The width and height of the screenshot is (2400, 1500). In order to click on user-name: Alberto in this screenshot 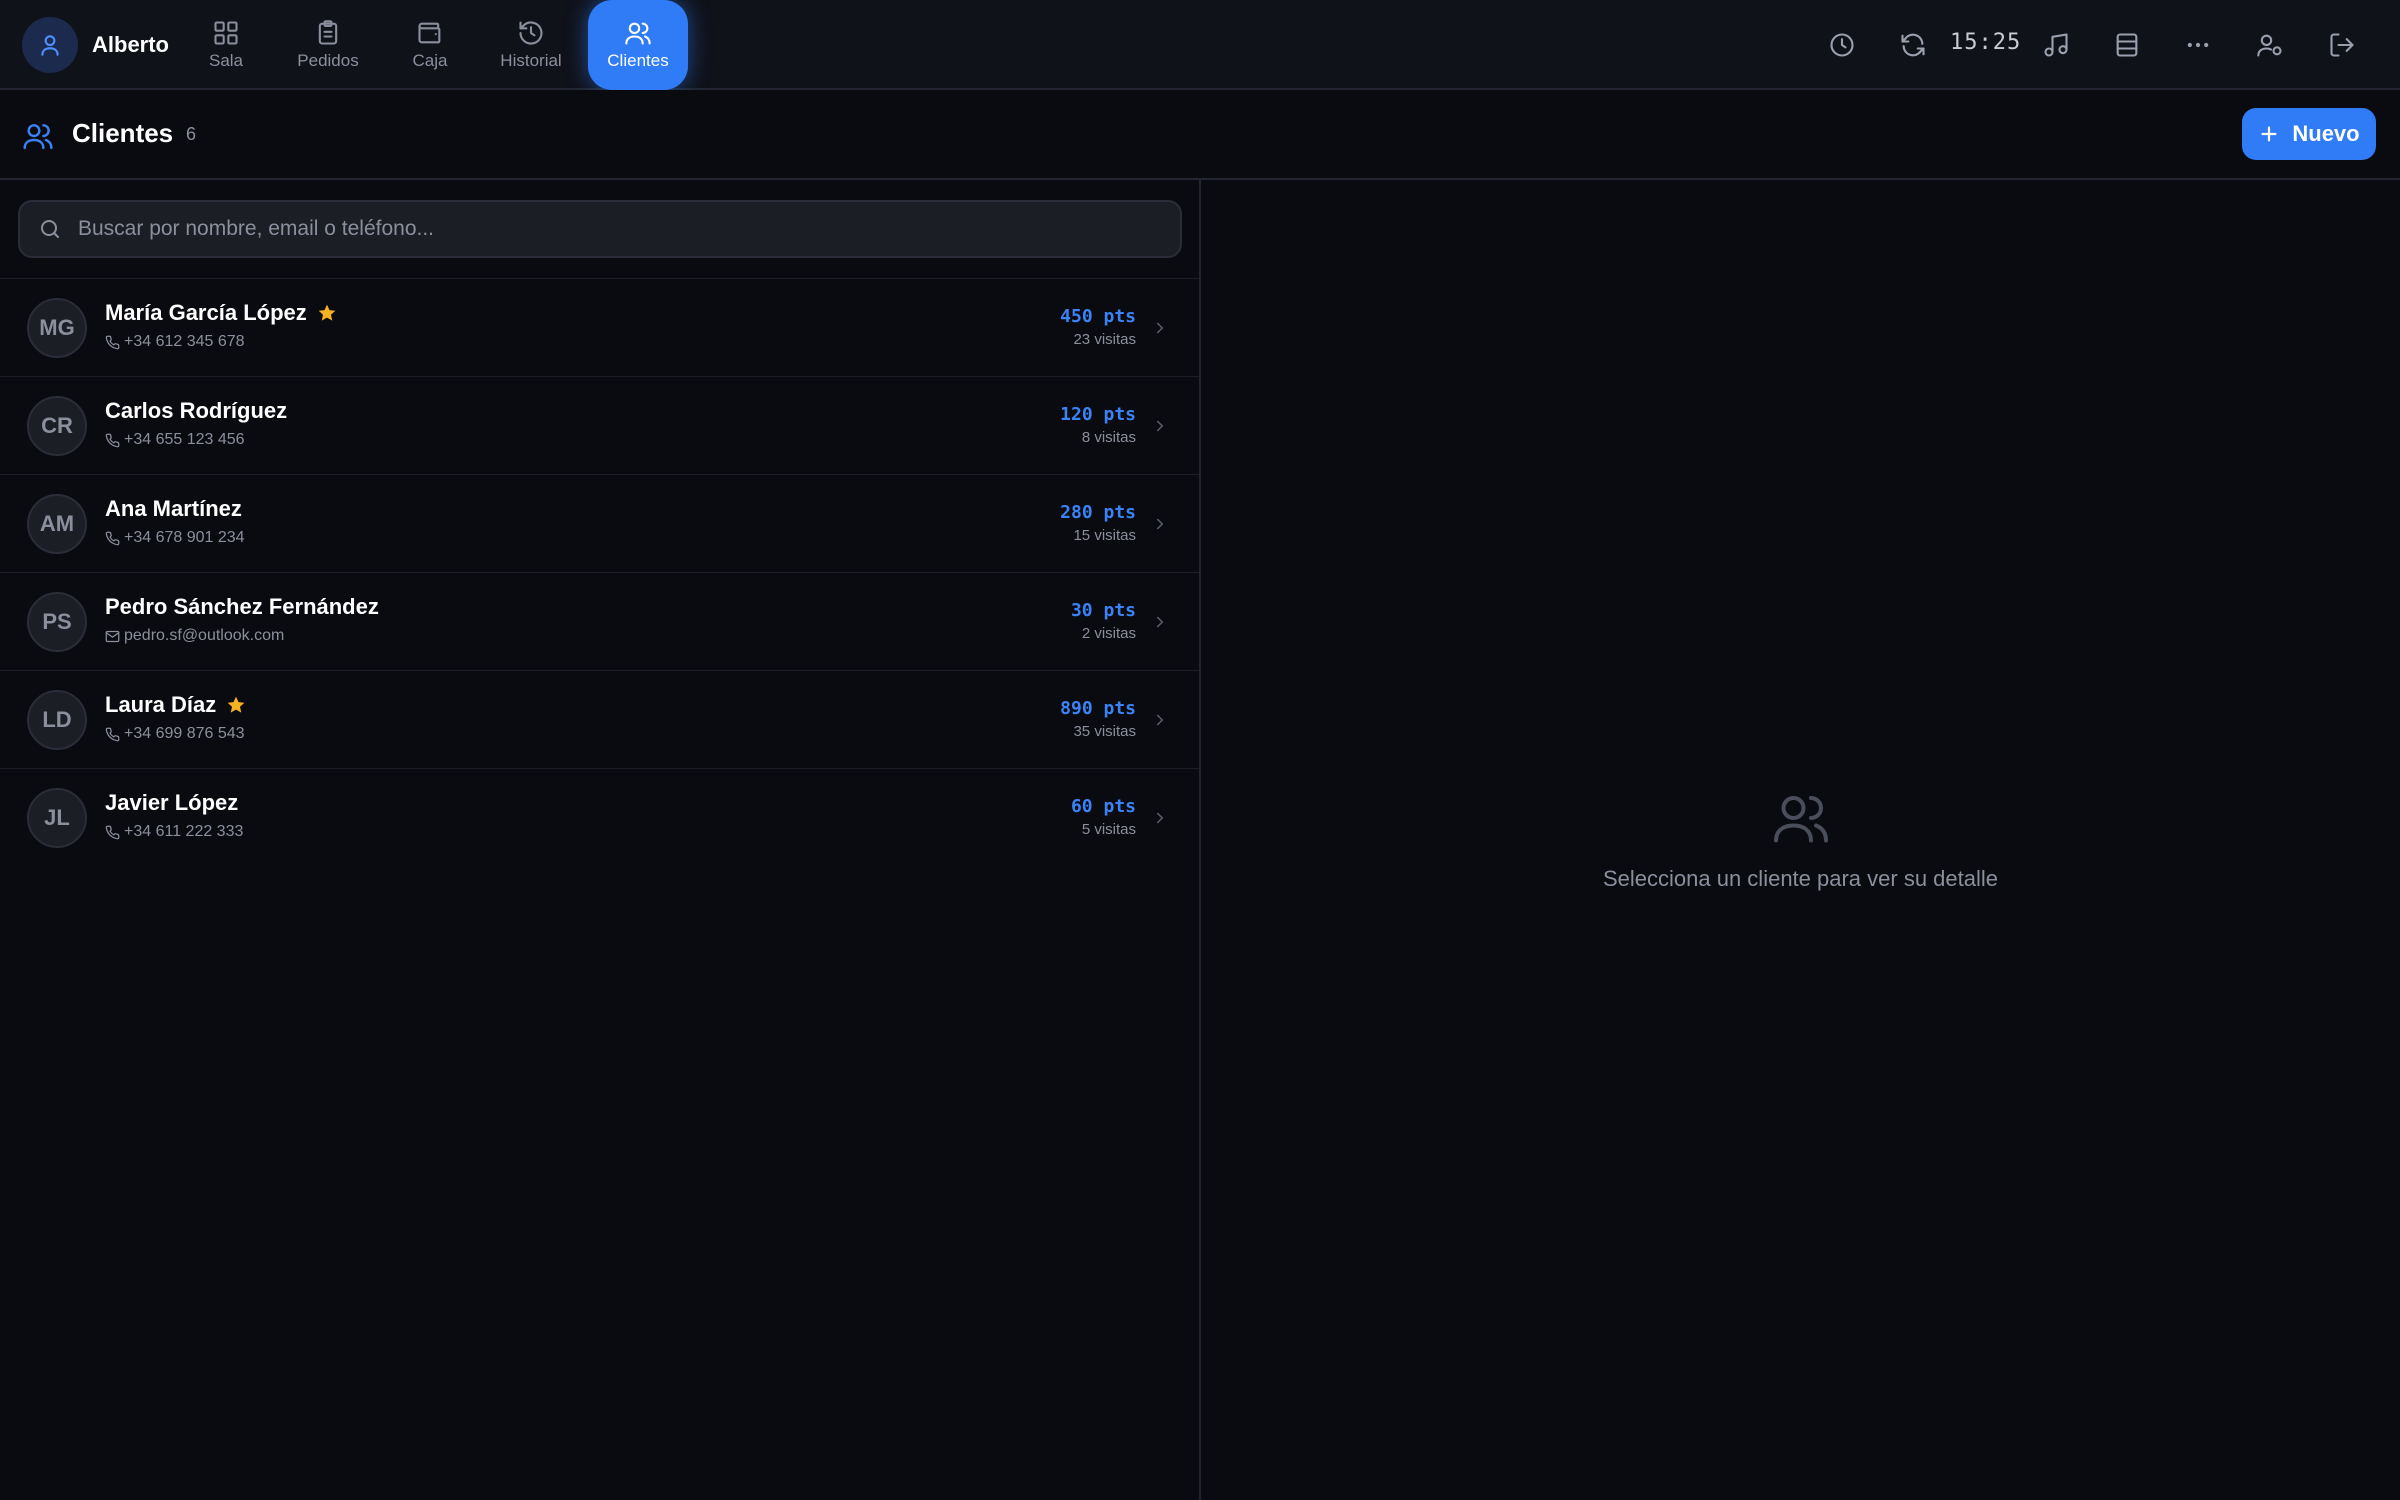, I will do `click(130, 44)`.